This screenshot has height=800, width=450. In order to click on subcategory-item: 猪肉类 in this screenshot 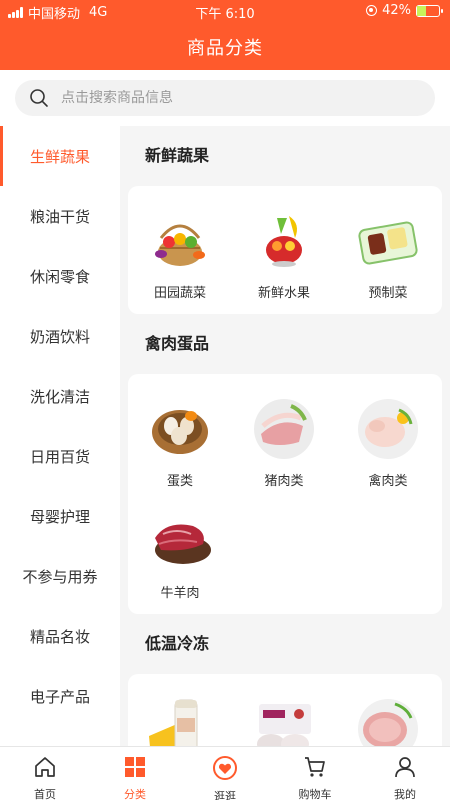, I will do `click(284, 438)`.